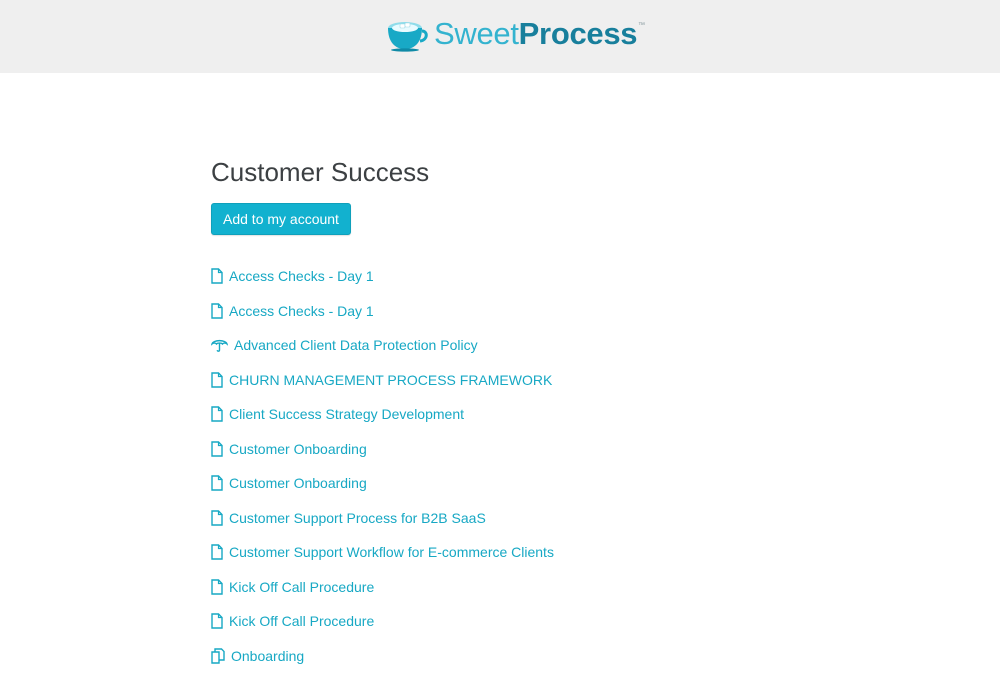 The width and height of the screenshot is (1000, 673). What do you see at coordinates (578, 33) in the screenshot?
I see `brand-name-bold: Process` at bounding box center [578, 33].